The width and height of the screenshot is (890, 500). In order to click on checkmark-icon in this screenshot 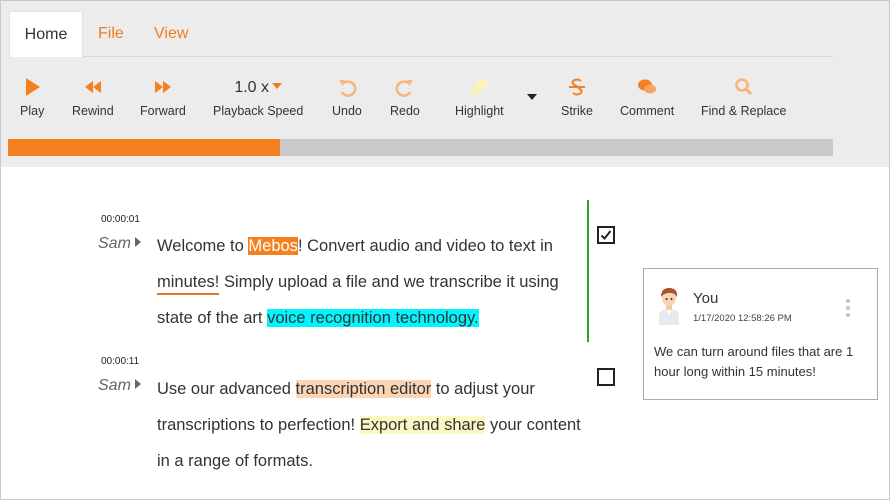, I will do `click(606, 235)`.